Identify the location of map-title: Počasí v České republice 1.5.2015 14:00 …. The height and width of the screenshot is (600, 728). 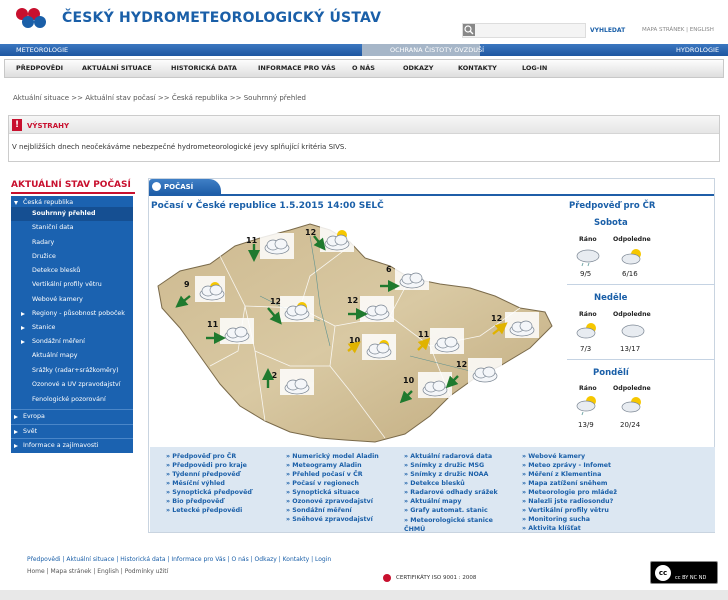
(267, 206).